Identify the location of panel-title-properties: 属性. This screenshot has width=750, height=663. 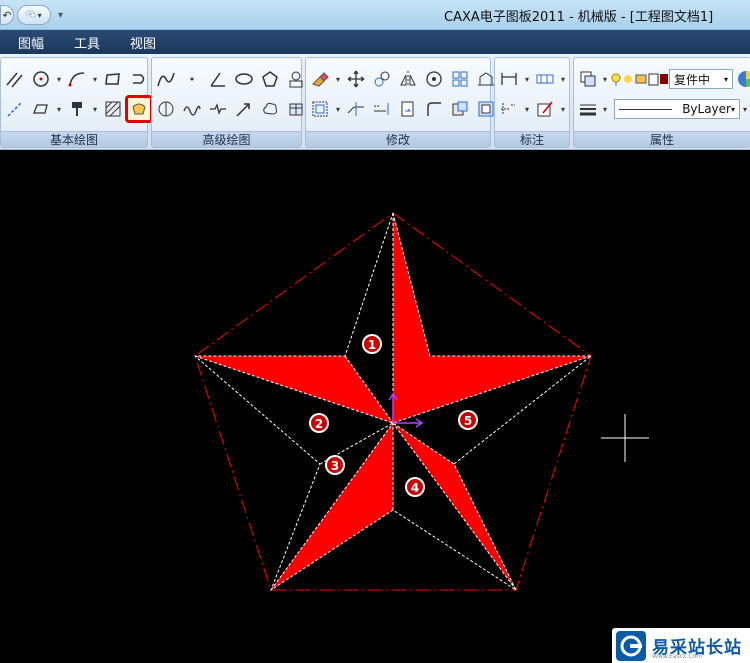
(662, 139).